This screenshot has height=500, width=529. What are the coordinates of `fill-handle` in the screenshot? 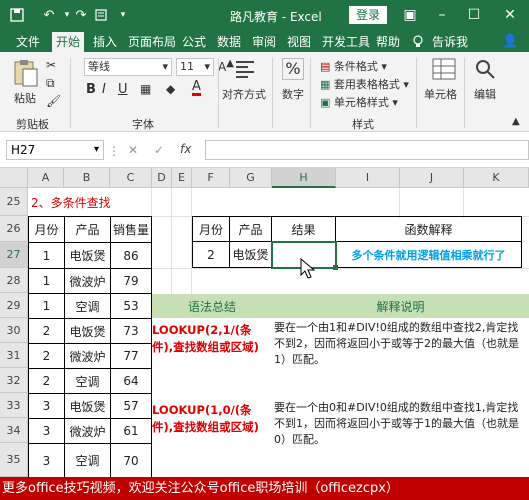 It's located at (335, 267).